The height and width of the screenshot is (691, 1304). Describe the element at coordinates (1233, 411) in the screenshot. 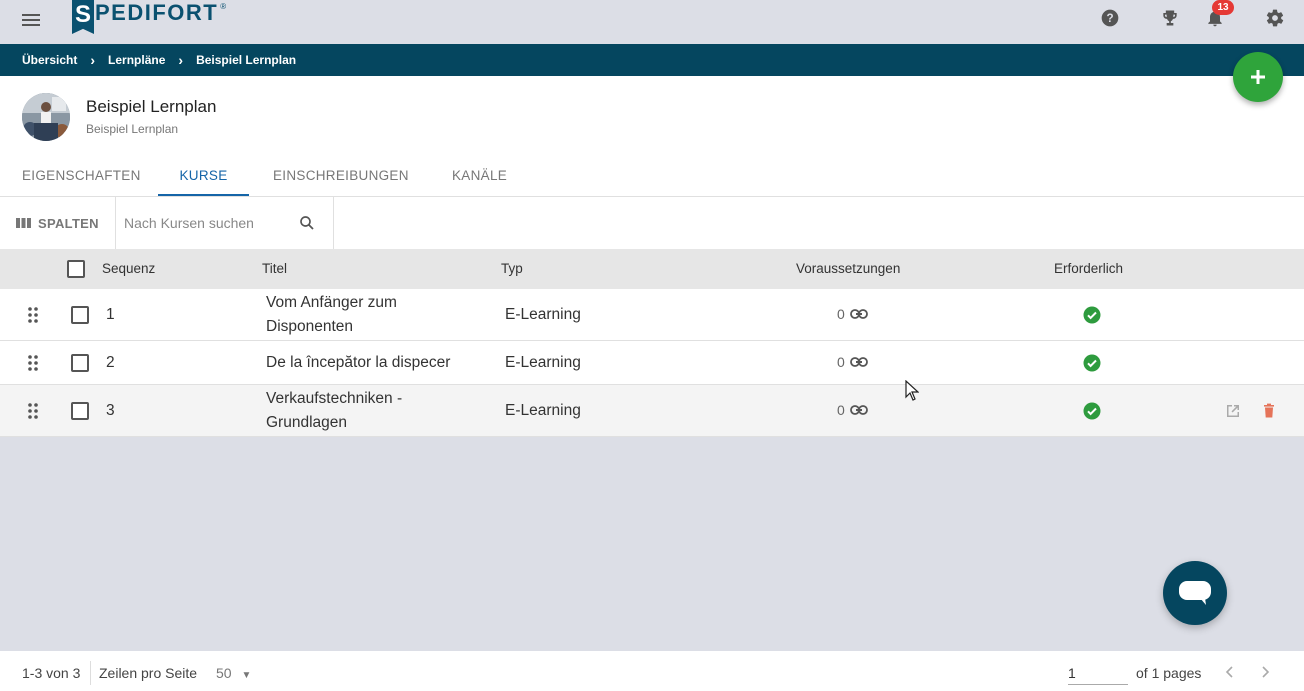

I see `open-external-icon` at that location.